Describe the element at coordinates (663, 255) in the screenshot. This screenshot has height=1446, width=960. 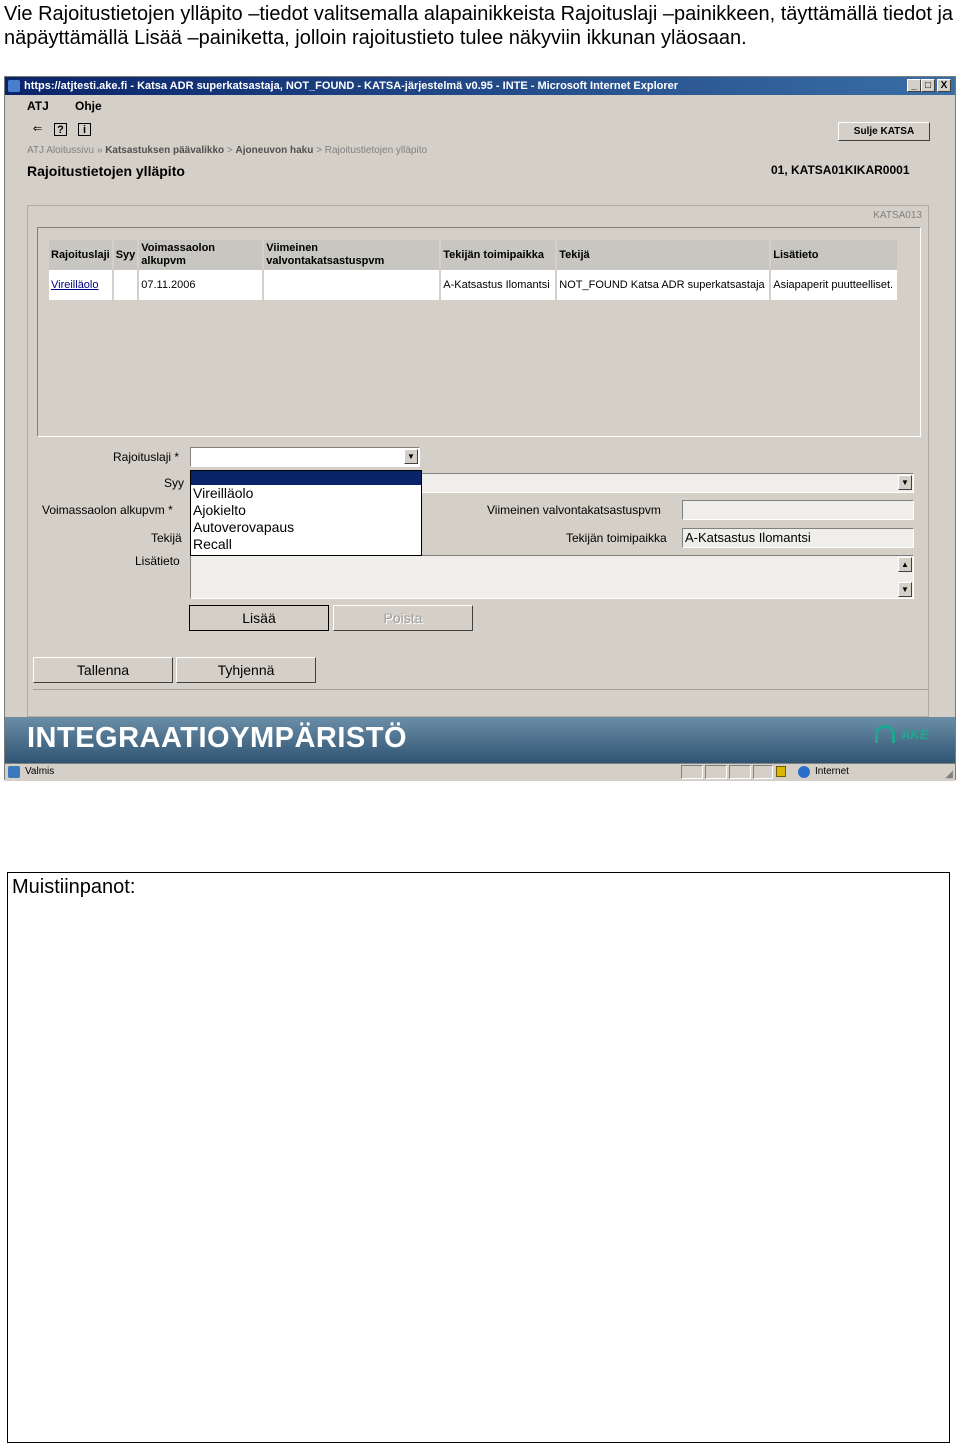
I see `col-header-tekija: Tekijä` at that location.